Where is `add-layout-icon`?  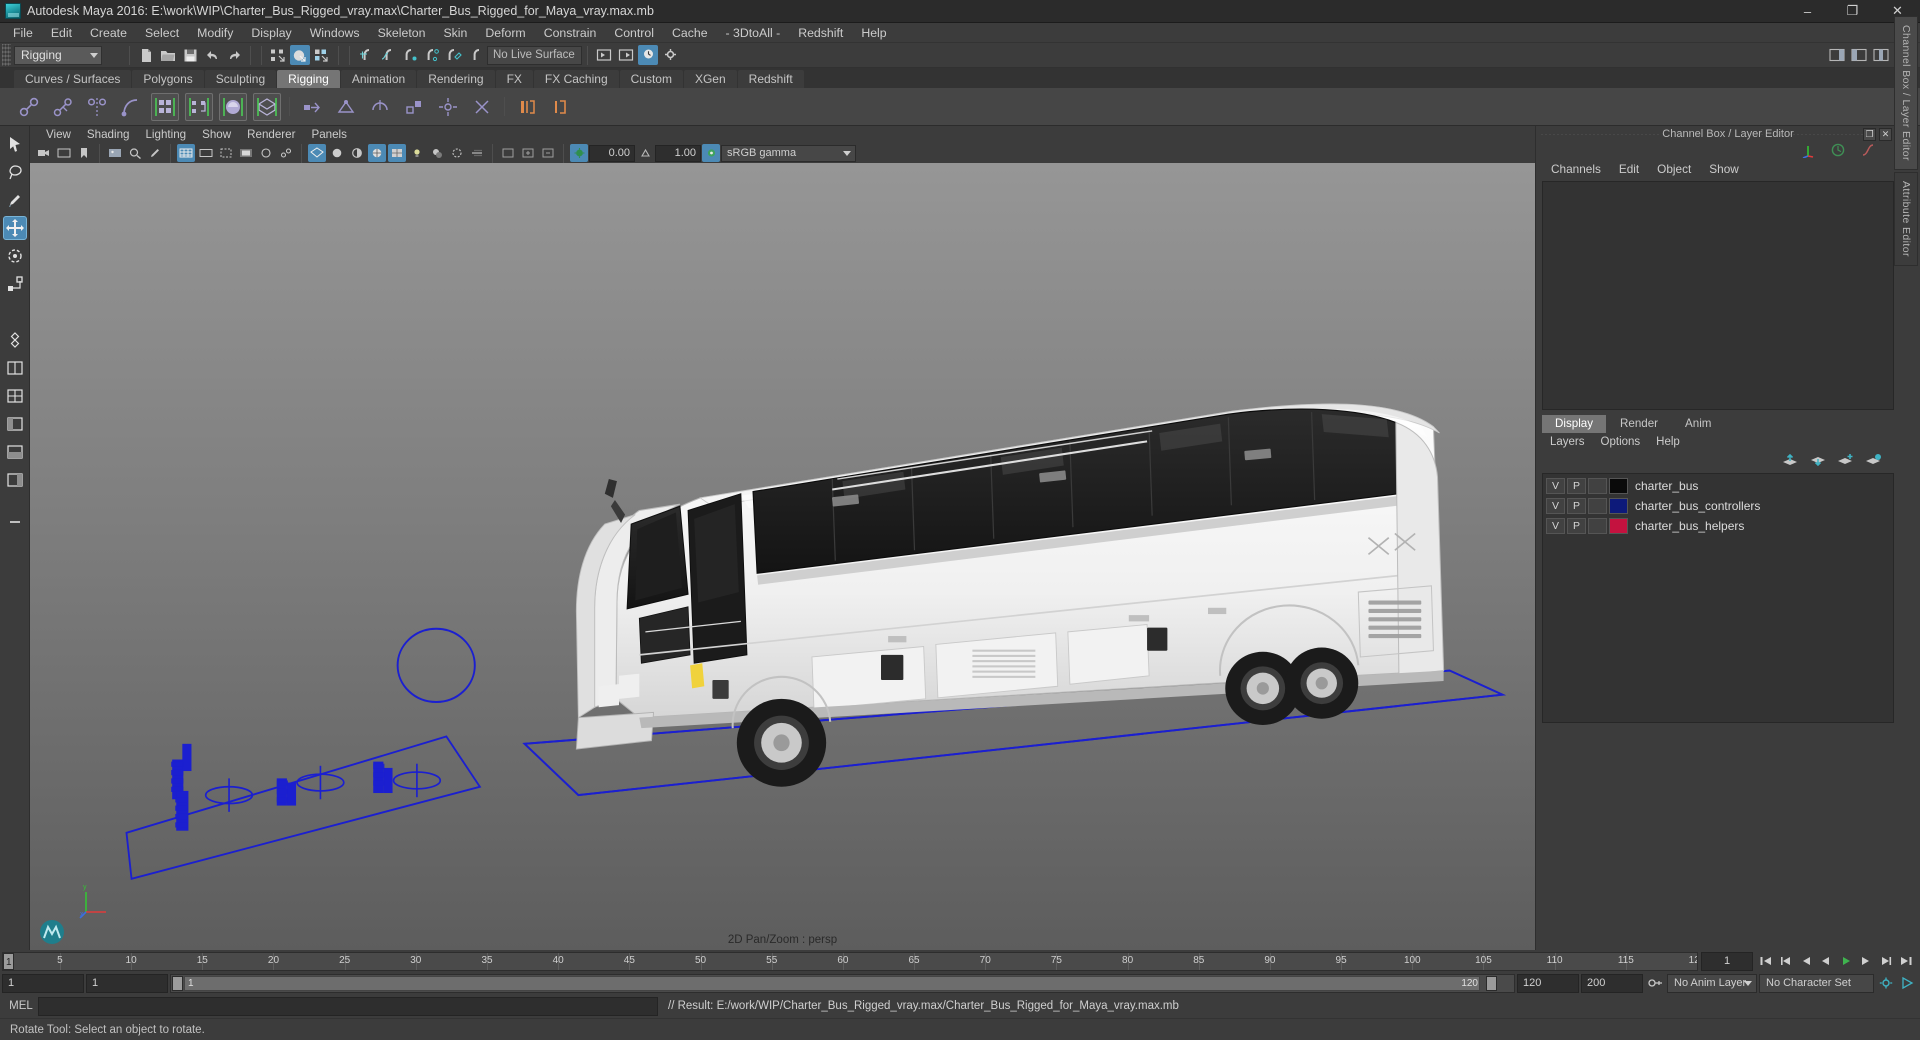 add-layout-icon is located at coordinates (15, 522).